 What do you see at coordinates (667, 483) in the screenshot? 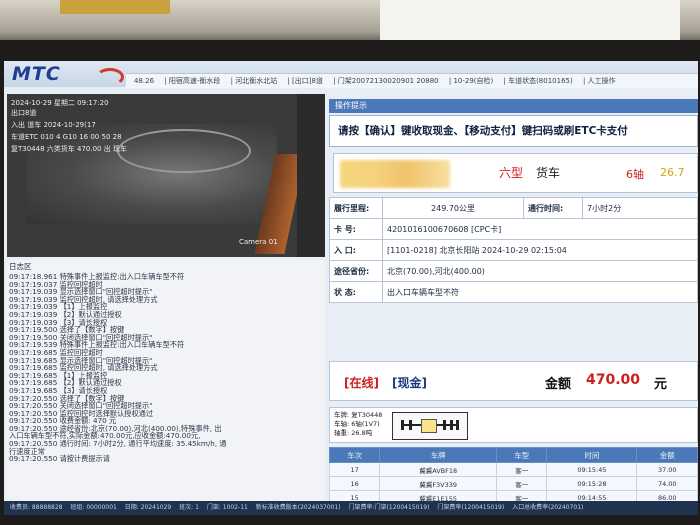
I see `history-cell: 74.00` at bounding box center [667, 483].